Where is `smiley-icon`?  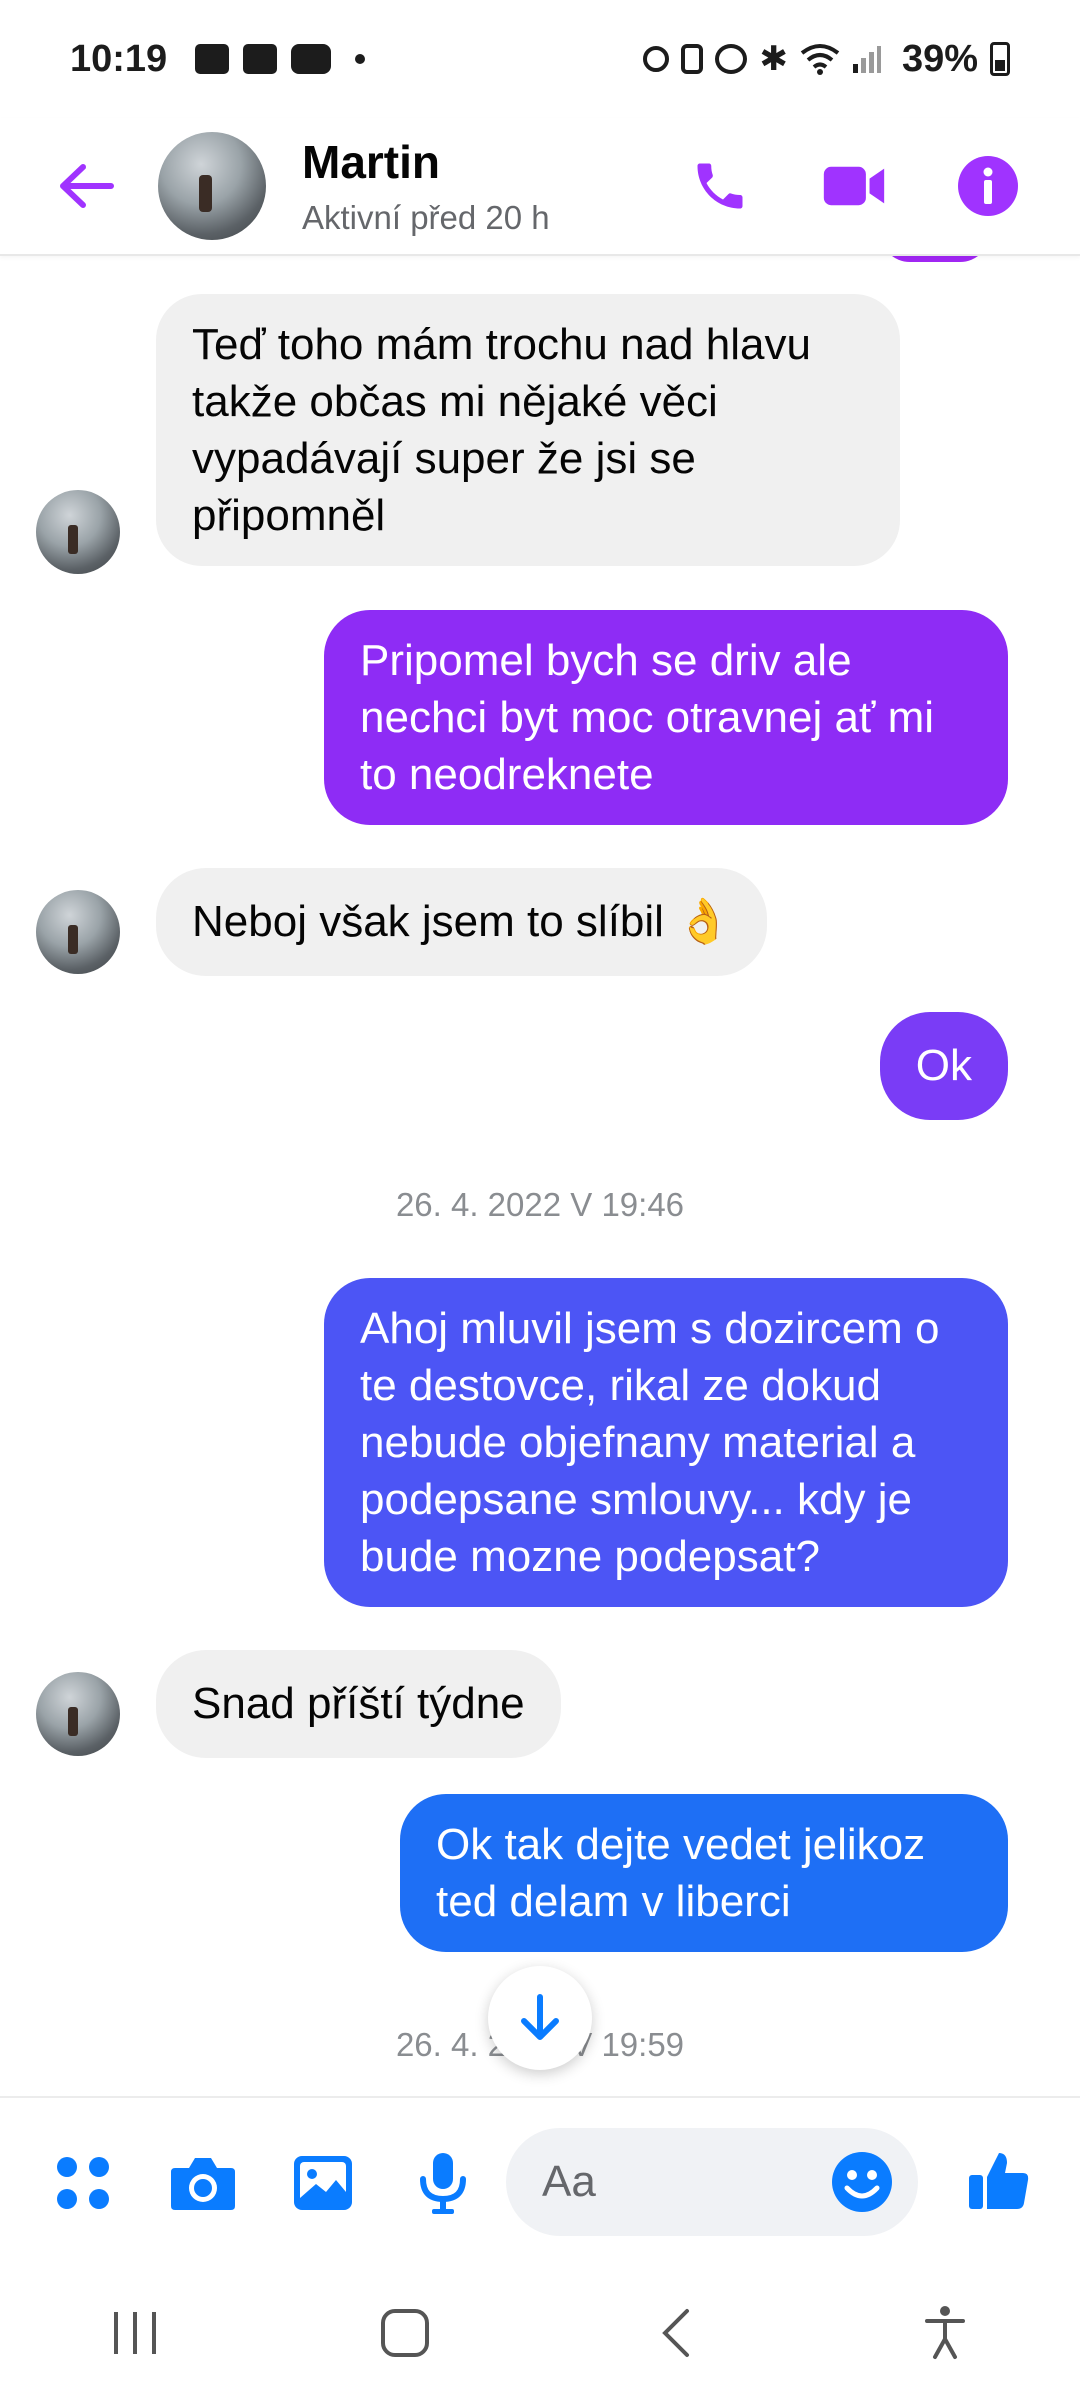 smiley-icon is located at coordinates (862, 2182).